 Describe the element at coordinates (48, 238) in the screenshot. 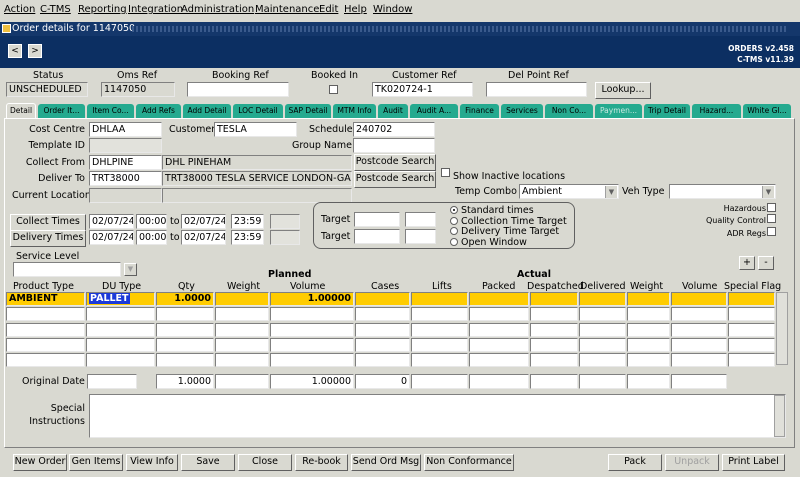

I see `delivery-times-button: Delivery Times` at that location.